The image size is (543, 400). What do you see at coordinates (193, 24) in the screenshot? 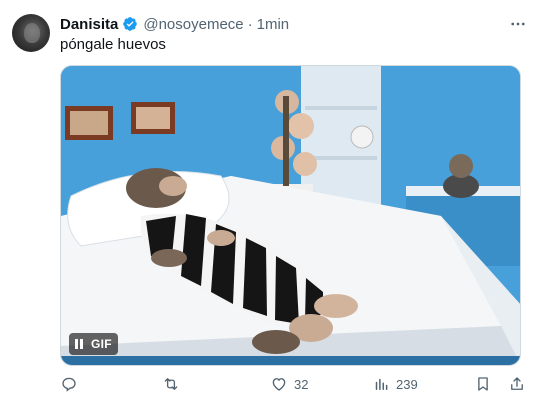
I see `handle: @nosoyemece` at bounding box center [193, 24].